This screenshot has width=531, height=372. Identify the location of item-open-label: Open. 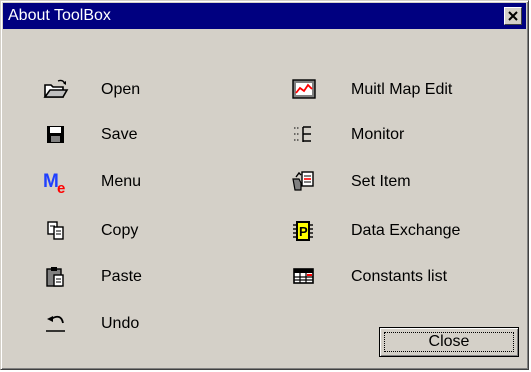
(121, 89).